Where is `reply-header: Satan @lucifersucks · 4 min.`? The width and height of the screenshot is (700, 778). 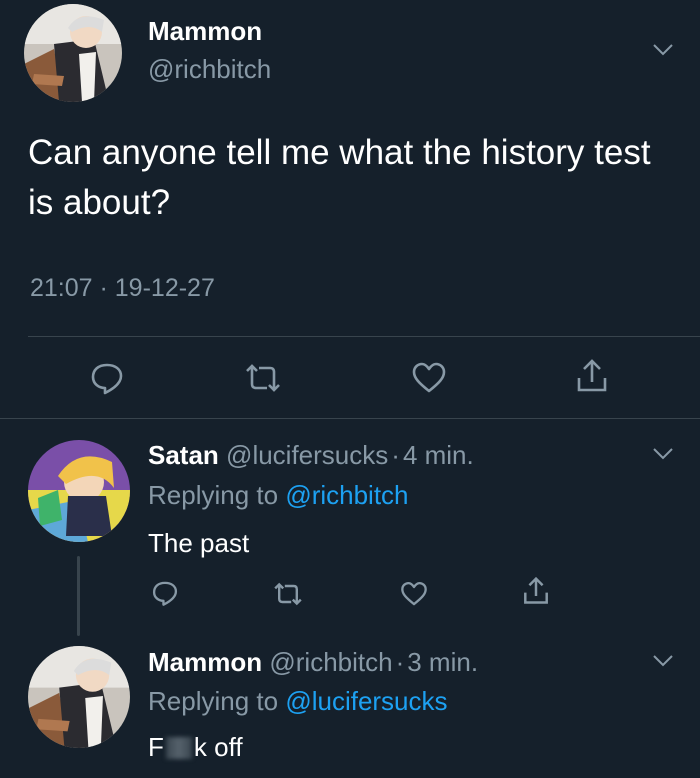 reply-header: Satan @lucifersucks · 4 min. is located at coordinates (311, 455).